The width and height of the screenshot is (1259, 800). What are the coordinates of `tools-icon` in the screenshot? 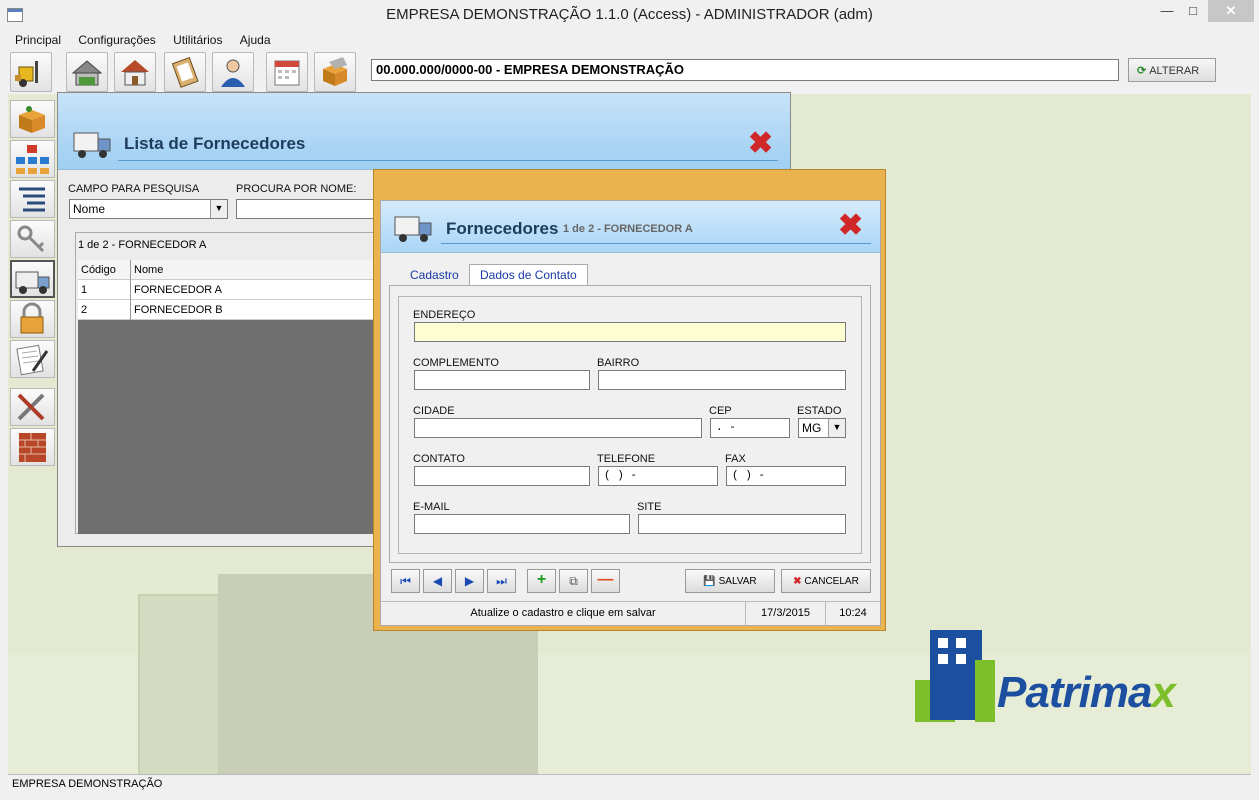 It's located at (31, 407).